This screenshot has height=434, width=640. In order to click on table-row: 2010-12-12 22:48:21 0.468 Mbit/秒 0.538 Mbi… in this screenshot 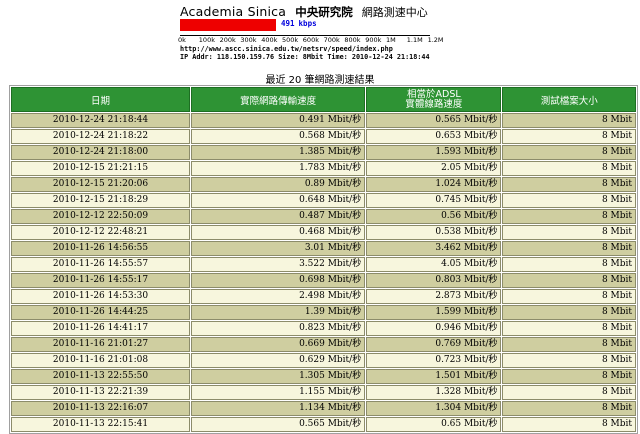, I will do `click(323, 232)`.